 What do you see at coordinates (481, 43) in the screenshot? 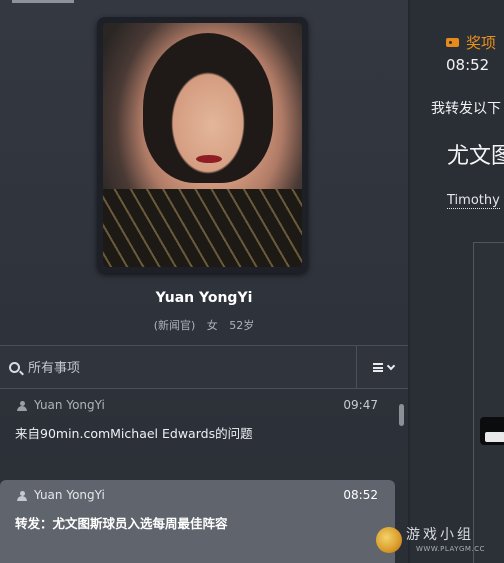
I see `detail-category: 奖项` at bounding box center [481, 43].